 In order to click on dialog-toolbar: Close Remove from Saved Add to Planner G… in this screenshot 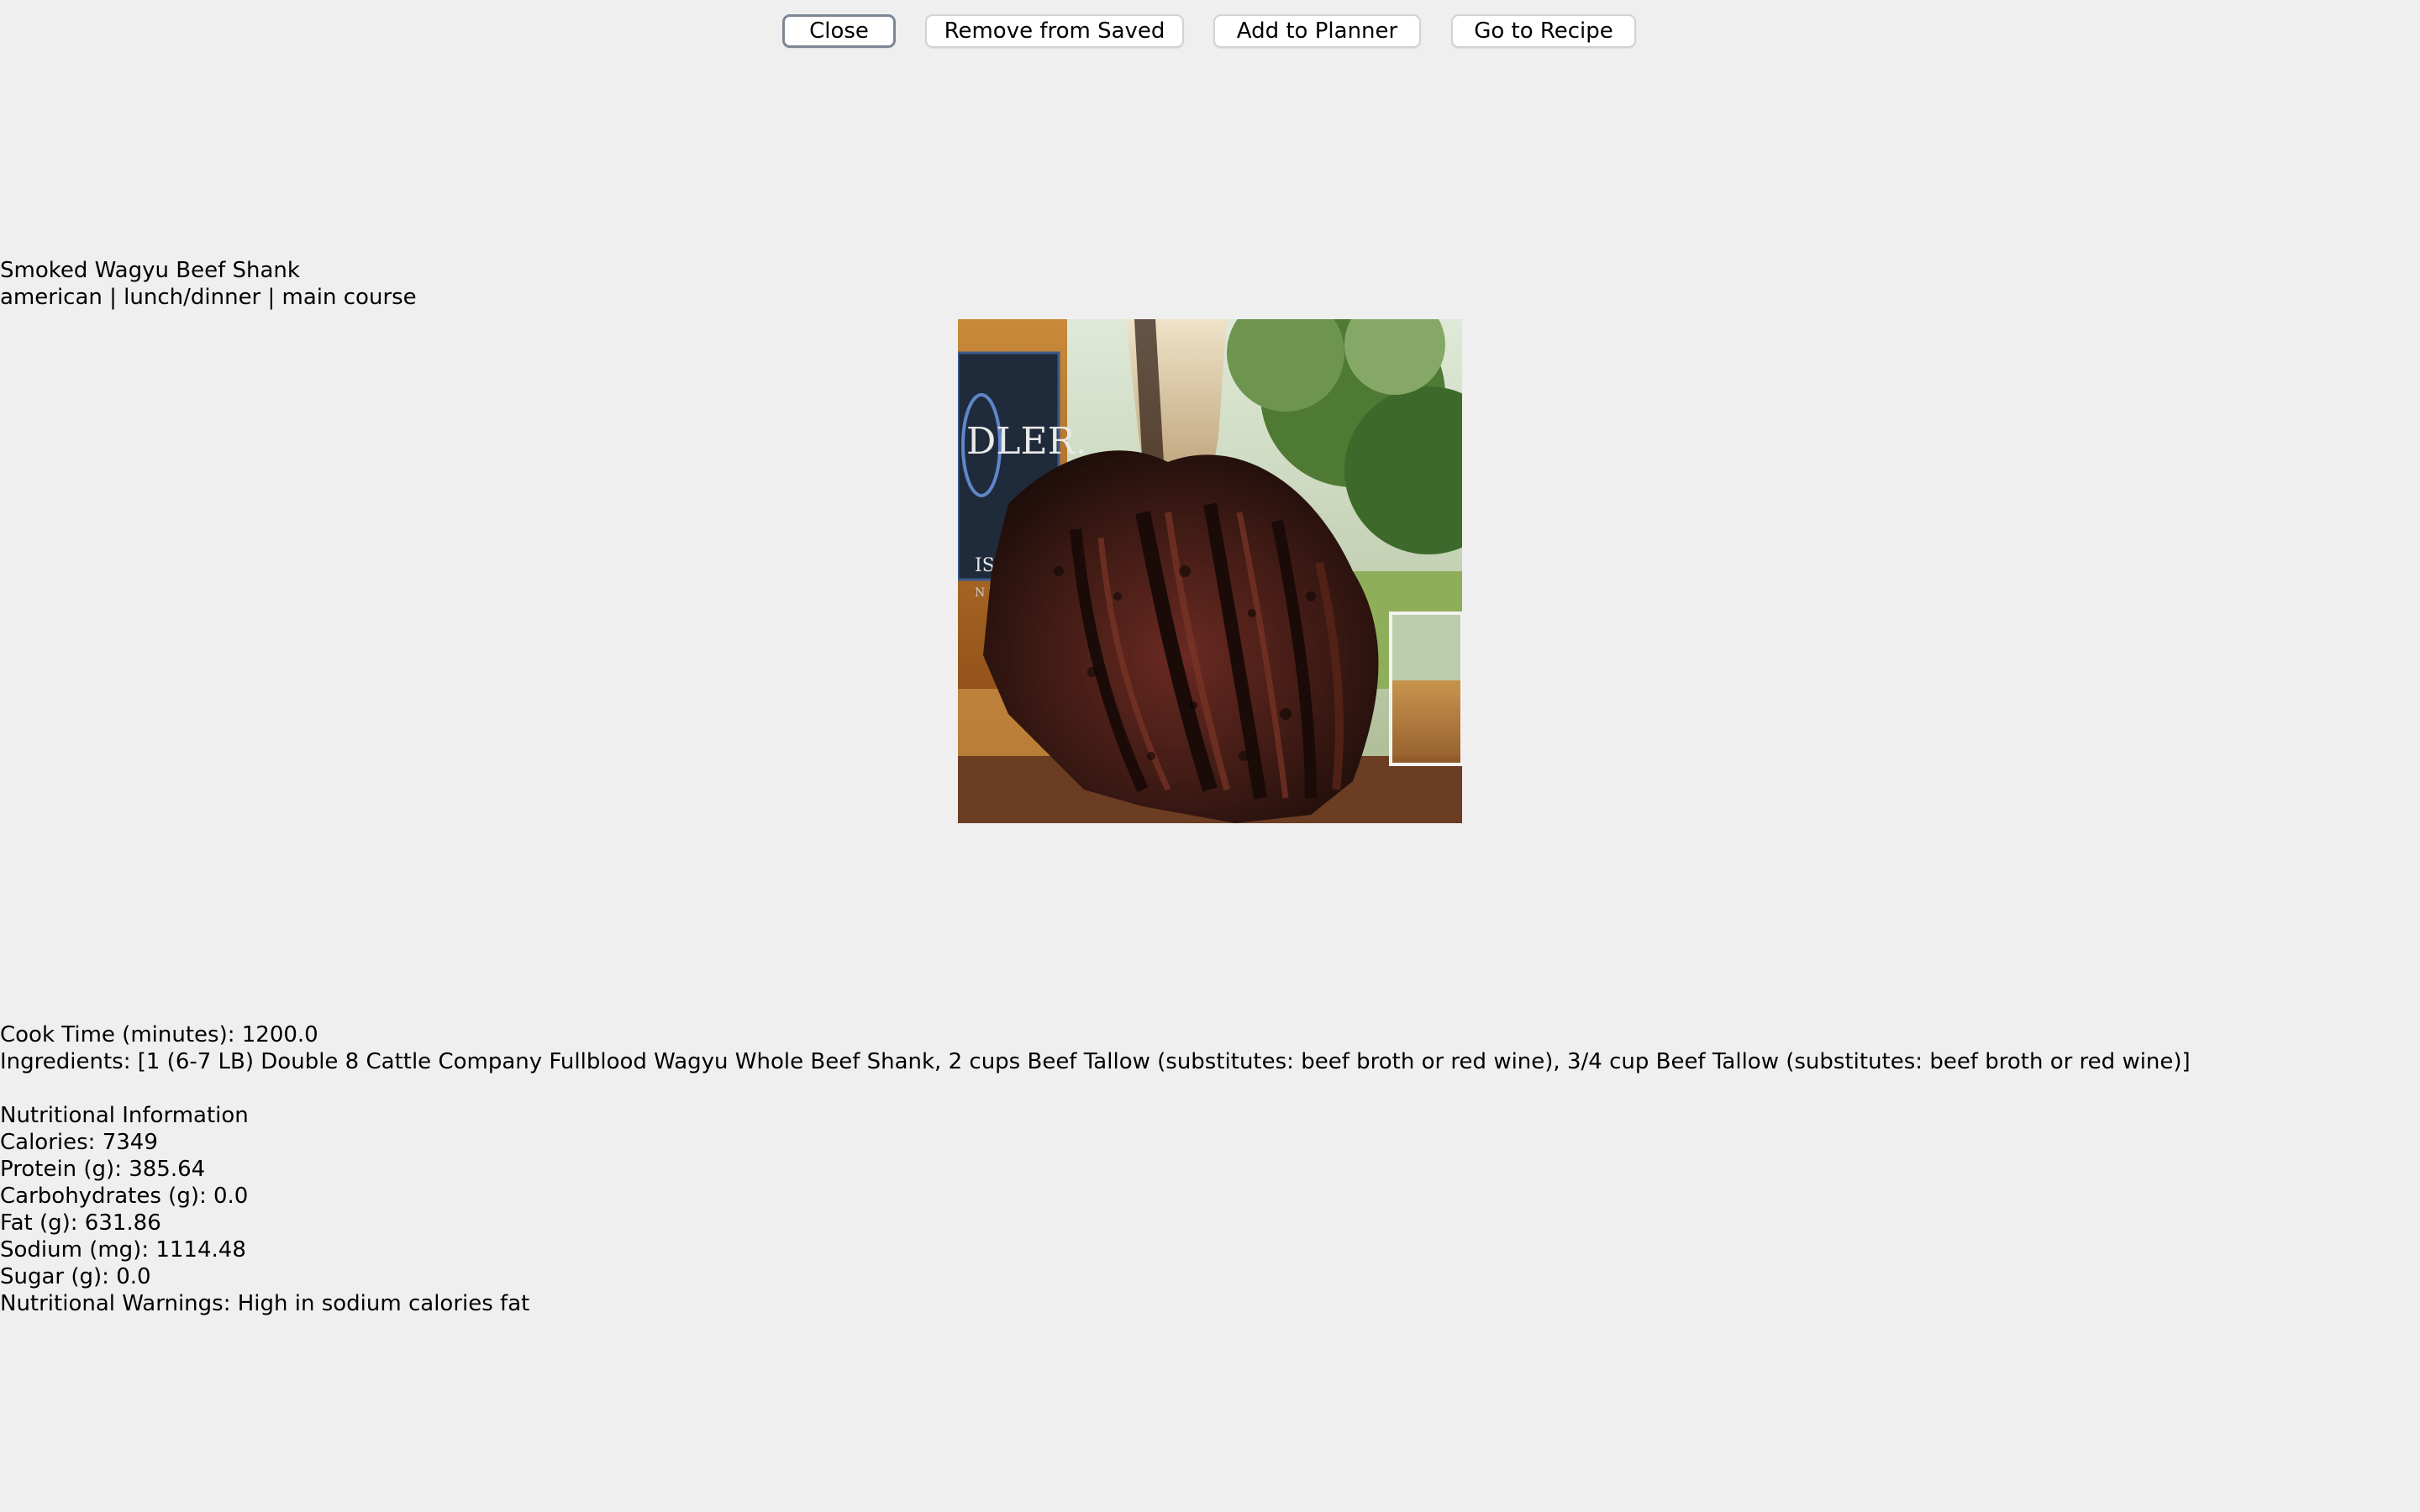, I will do `click(1210, 32)`.